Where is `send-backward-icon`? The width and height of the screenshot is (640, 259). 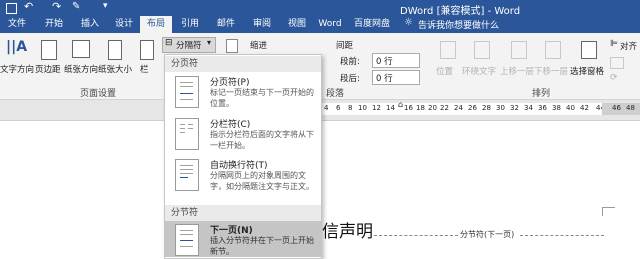 send-backward-icon is located at coordinates (553, 50).